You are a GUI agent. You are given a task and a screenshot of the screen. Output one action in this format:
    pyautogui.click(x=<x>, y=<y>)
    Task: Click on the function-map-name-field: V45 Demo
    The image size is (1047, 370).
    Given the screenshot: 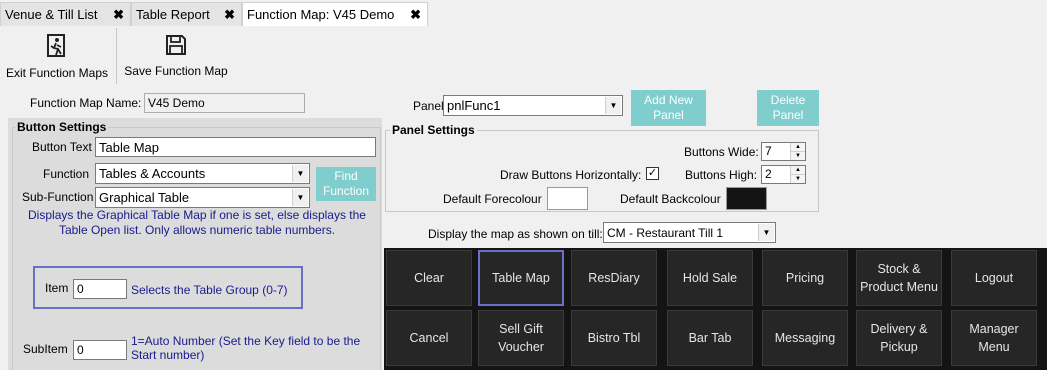 What is the action you would take?
    pyautogui.click(x=224, y=103)
    